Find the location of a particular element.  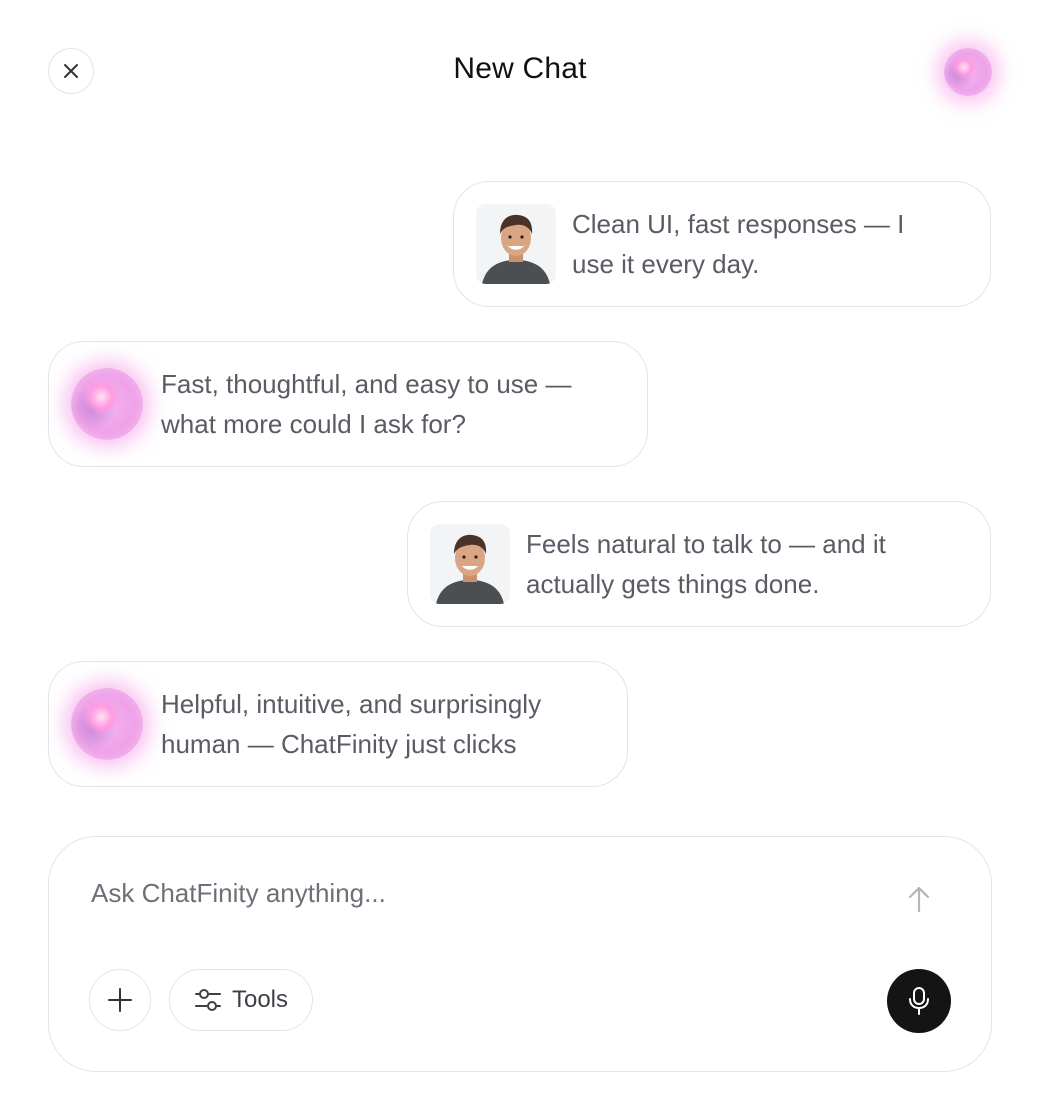

plus-icon is located at coordinates (120, 1000).